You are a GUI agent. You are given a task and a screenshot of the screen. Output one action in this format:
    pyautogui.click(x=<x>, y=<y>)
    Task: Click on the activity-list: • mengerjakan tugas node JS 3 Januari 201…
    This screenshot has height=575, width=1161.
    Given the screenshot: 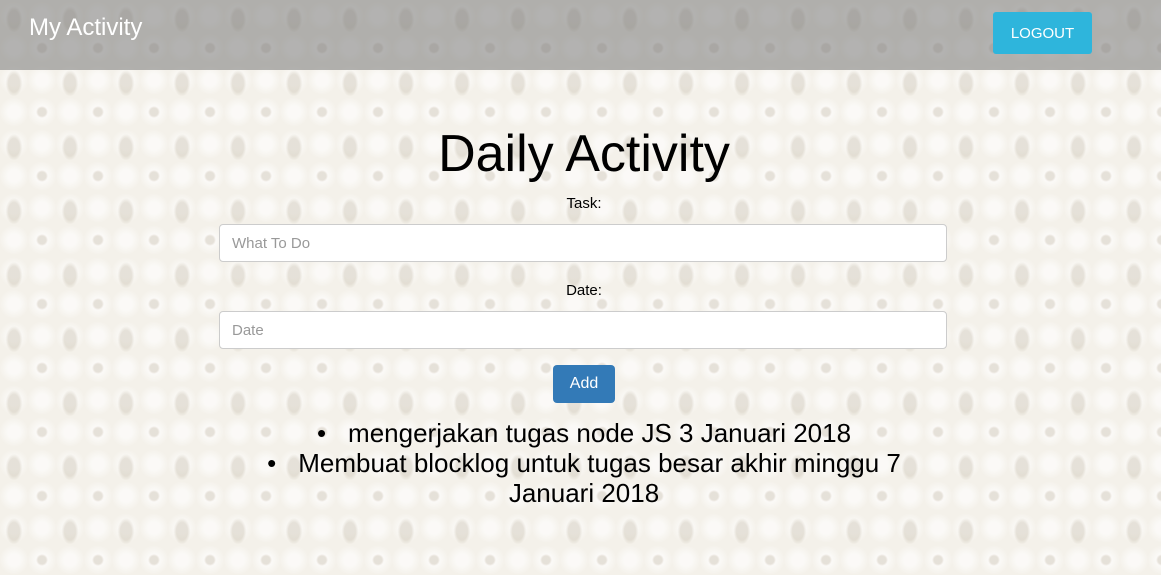 What is the action you would take?
    pyautogui.click(x=584, y=463)
    